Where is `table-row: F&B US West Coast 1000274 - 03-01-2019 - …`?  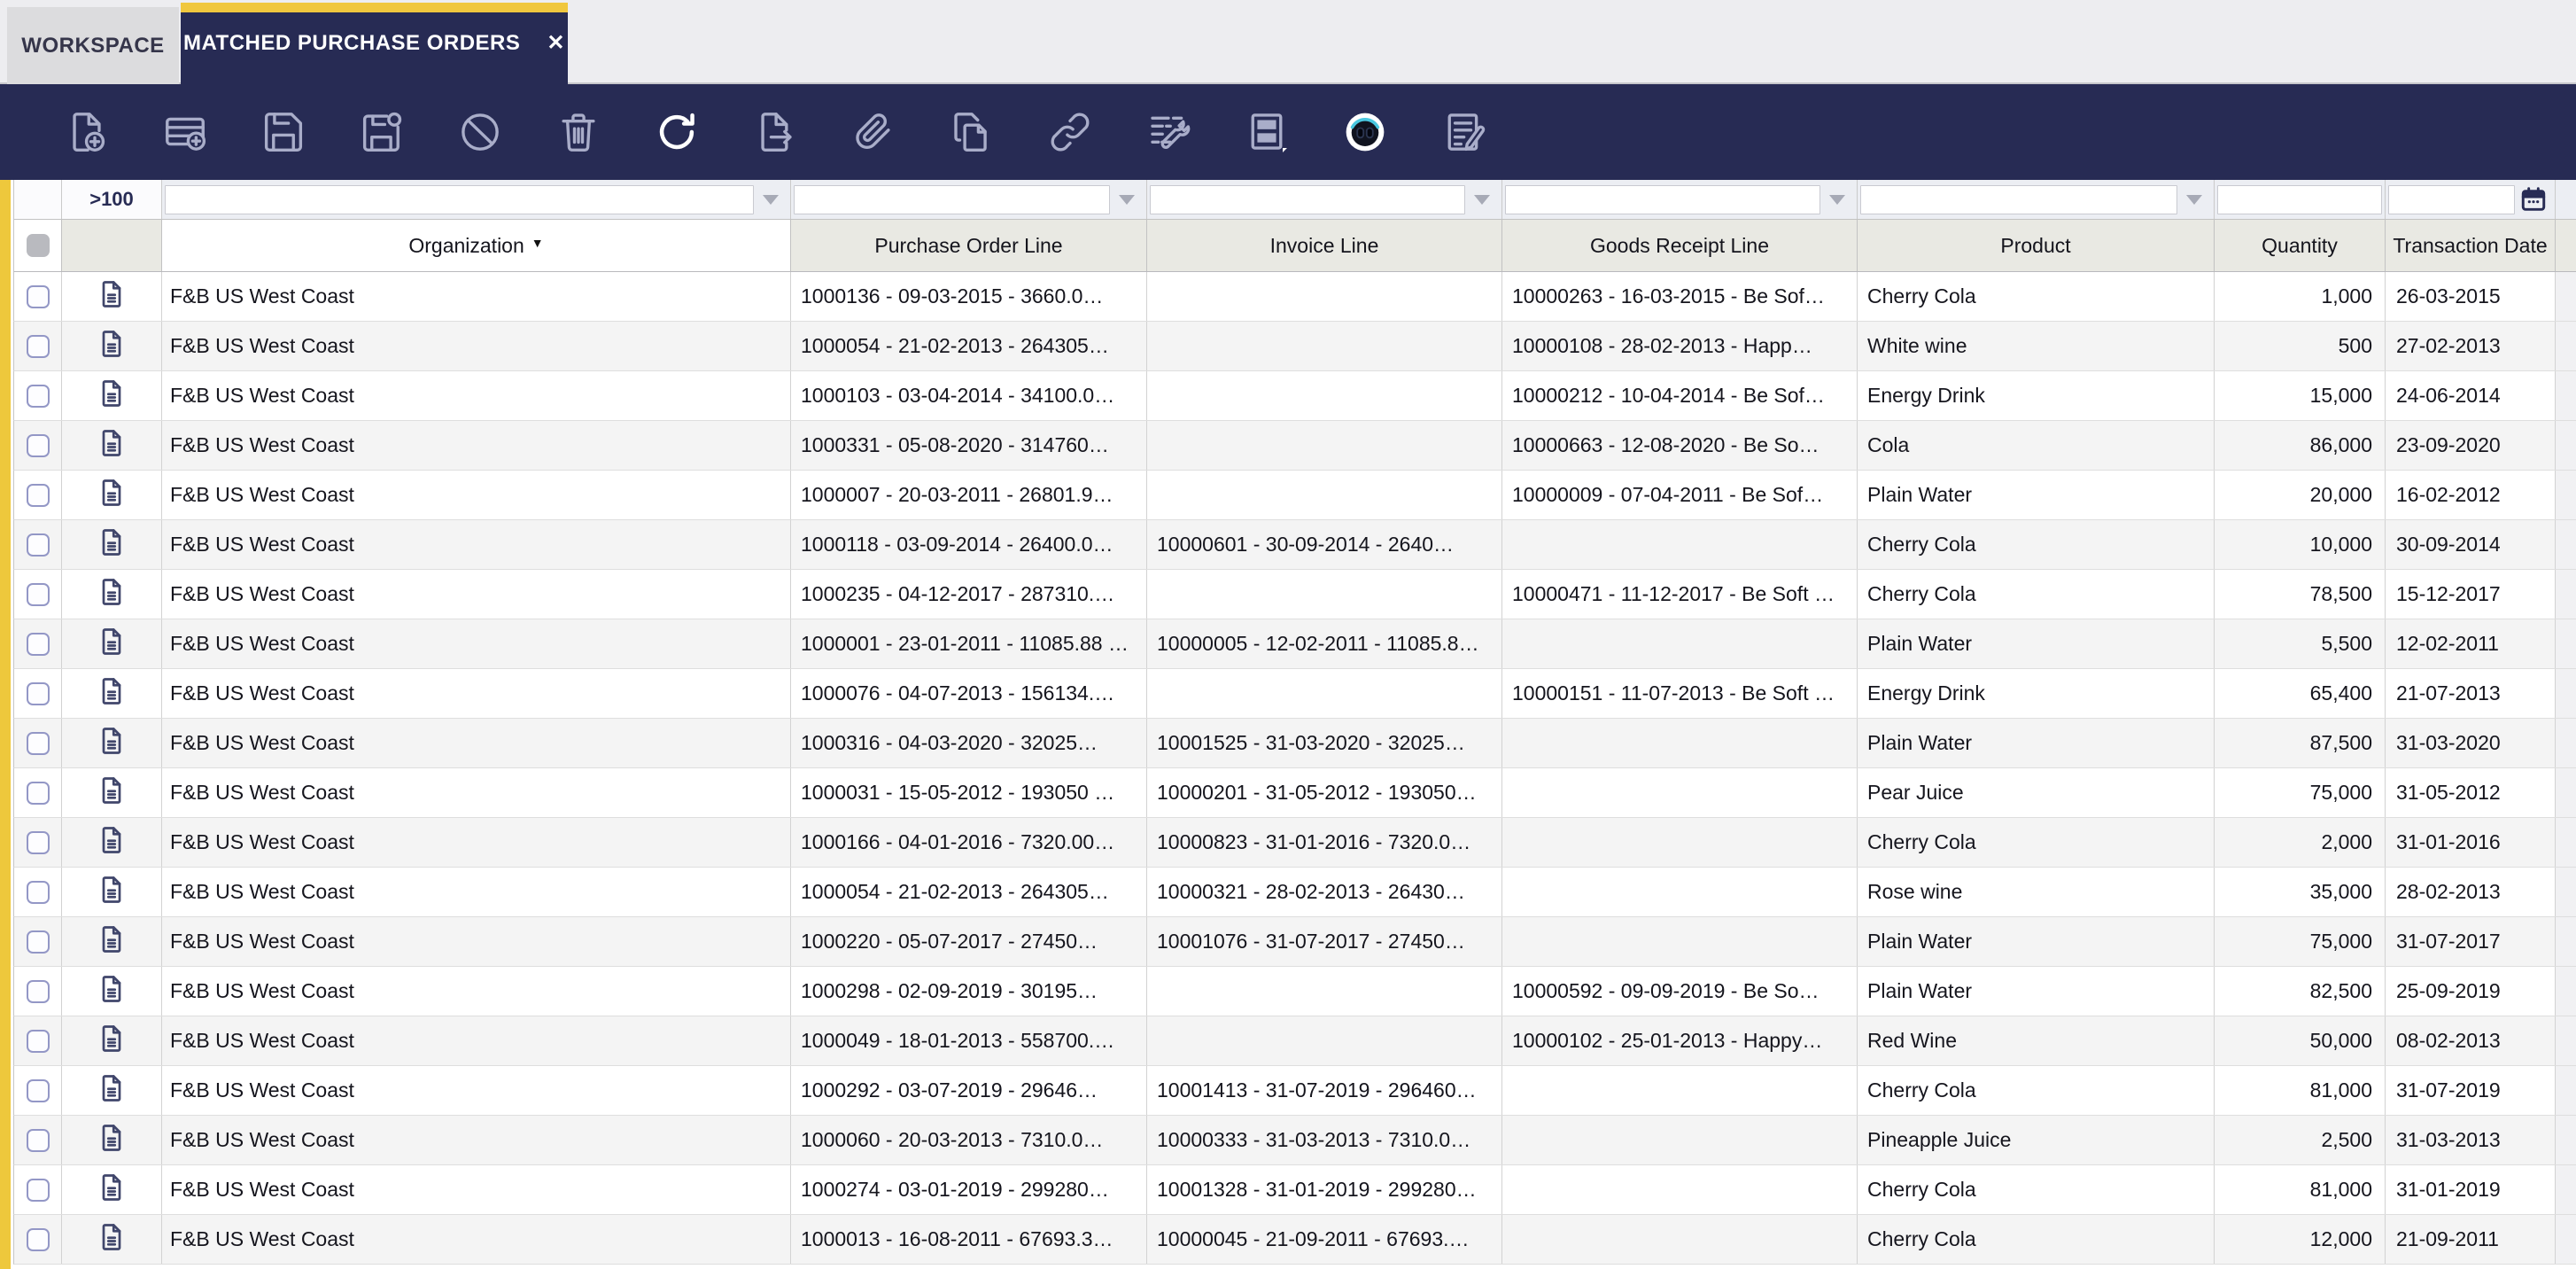 table-row: F&B US West Coast 1000274 - 03-01-2019 - … is located at coordinates (1294, 1190).